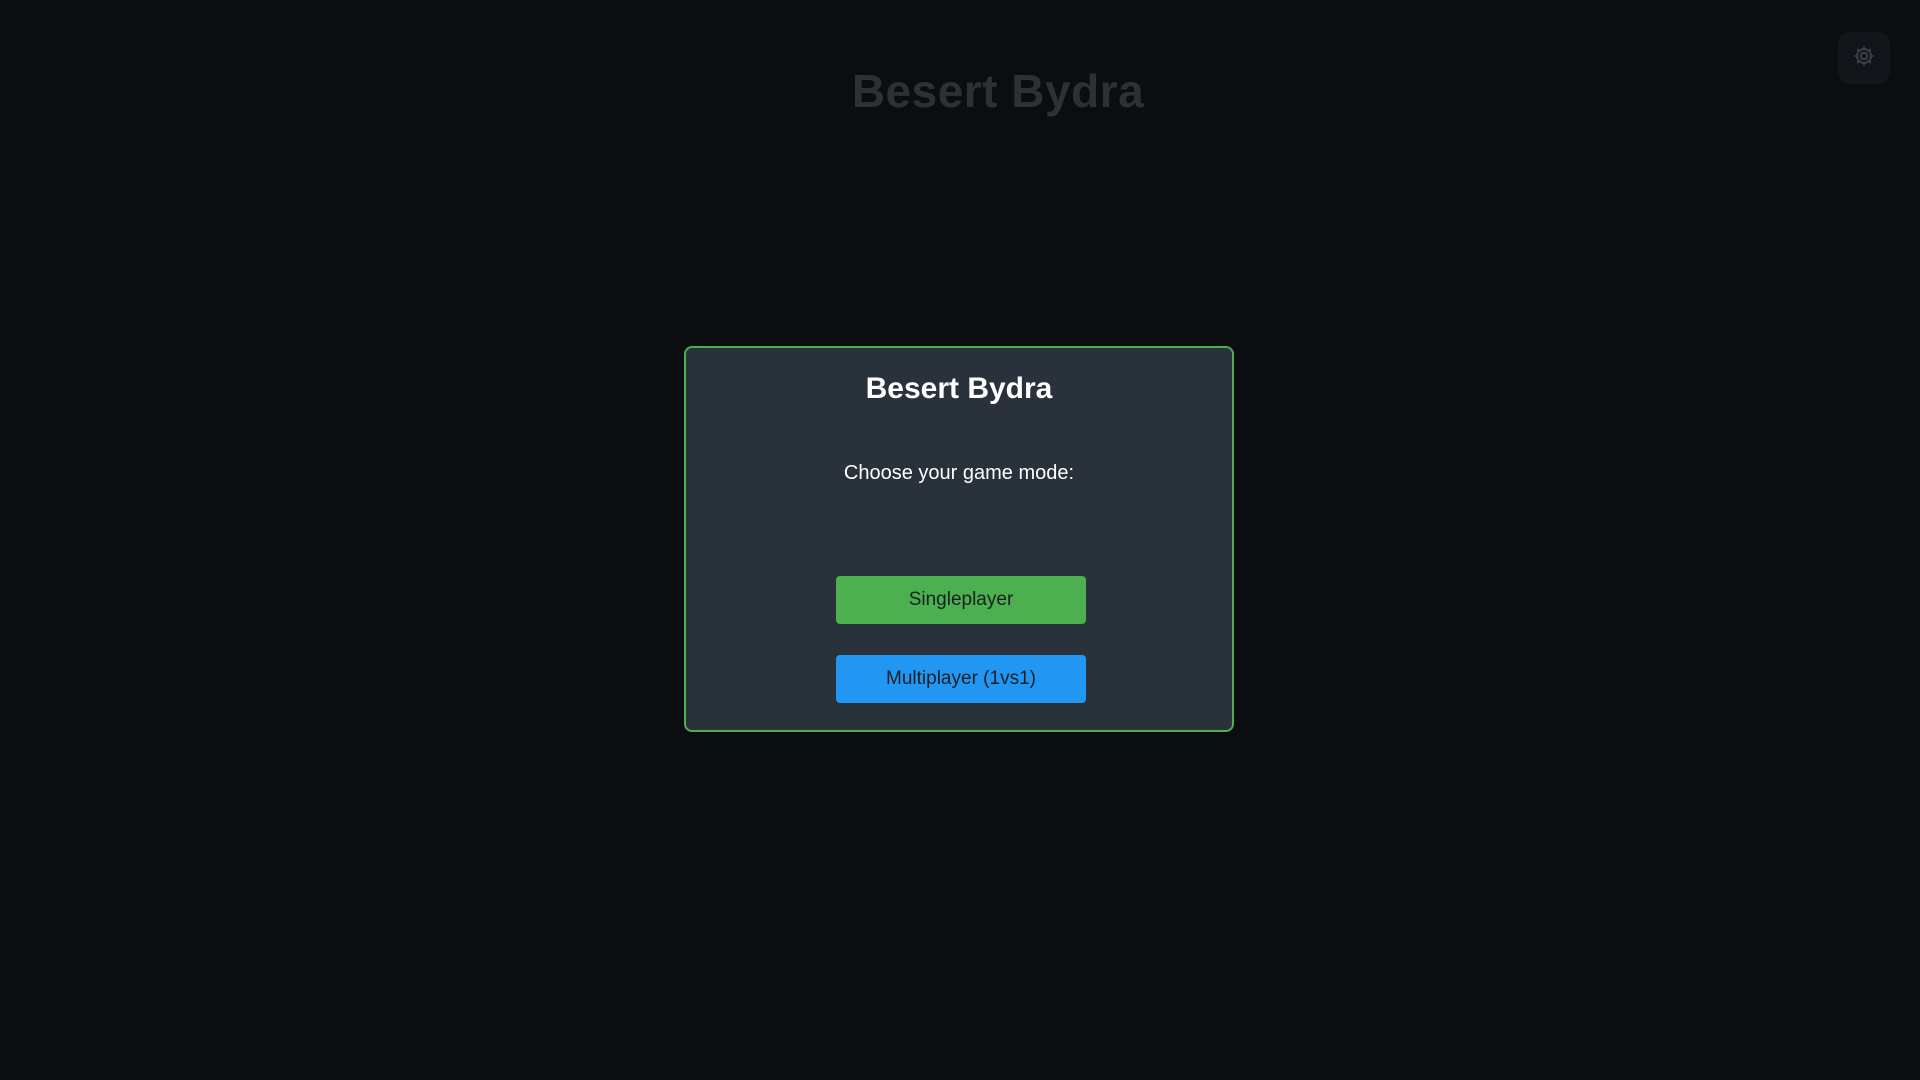  What do you see at coordinates (959, 388) in the screenshot?
I see `dialog-title: Besert Bydra` at bounding box center [959, 388].